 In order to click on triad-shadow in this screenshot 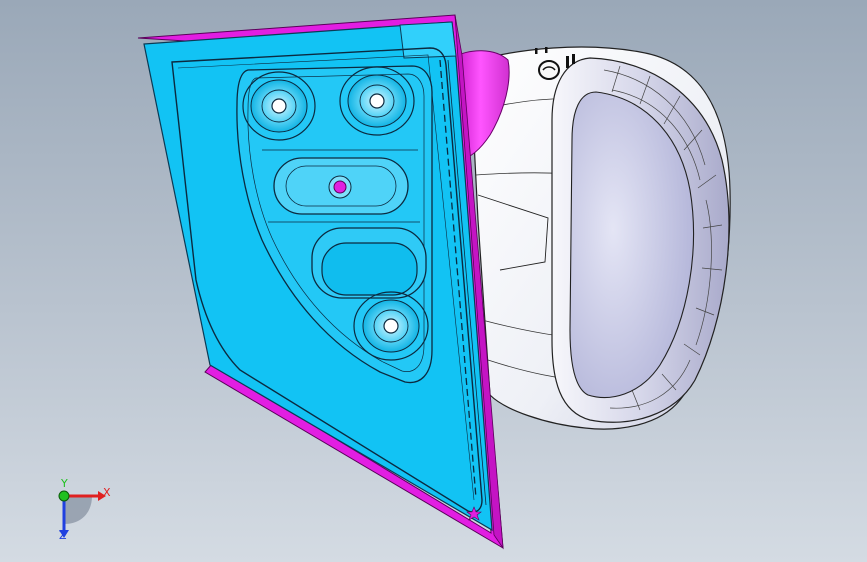, I will do `click(78, 510)`.